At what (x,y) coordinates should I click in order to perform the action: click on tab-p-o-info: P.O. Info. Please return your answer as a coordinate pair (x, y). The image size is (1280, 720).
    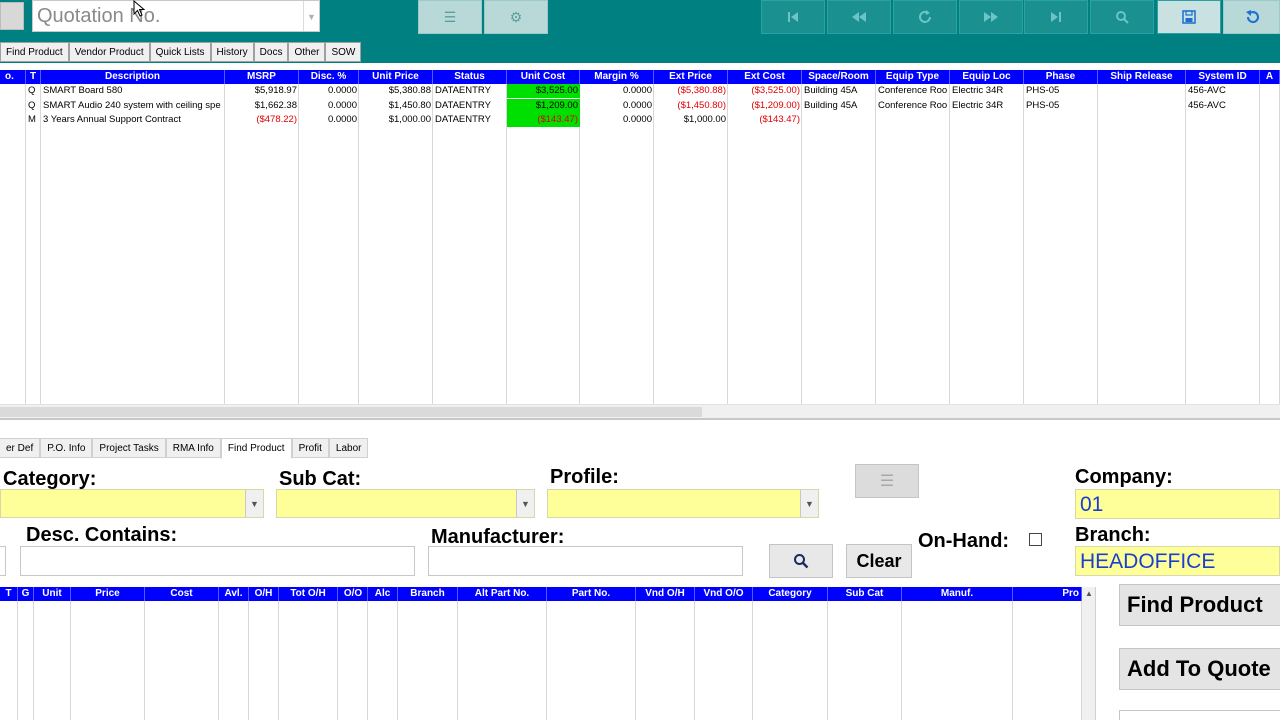
    Looking at the image, I should click on (66, 448).